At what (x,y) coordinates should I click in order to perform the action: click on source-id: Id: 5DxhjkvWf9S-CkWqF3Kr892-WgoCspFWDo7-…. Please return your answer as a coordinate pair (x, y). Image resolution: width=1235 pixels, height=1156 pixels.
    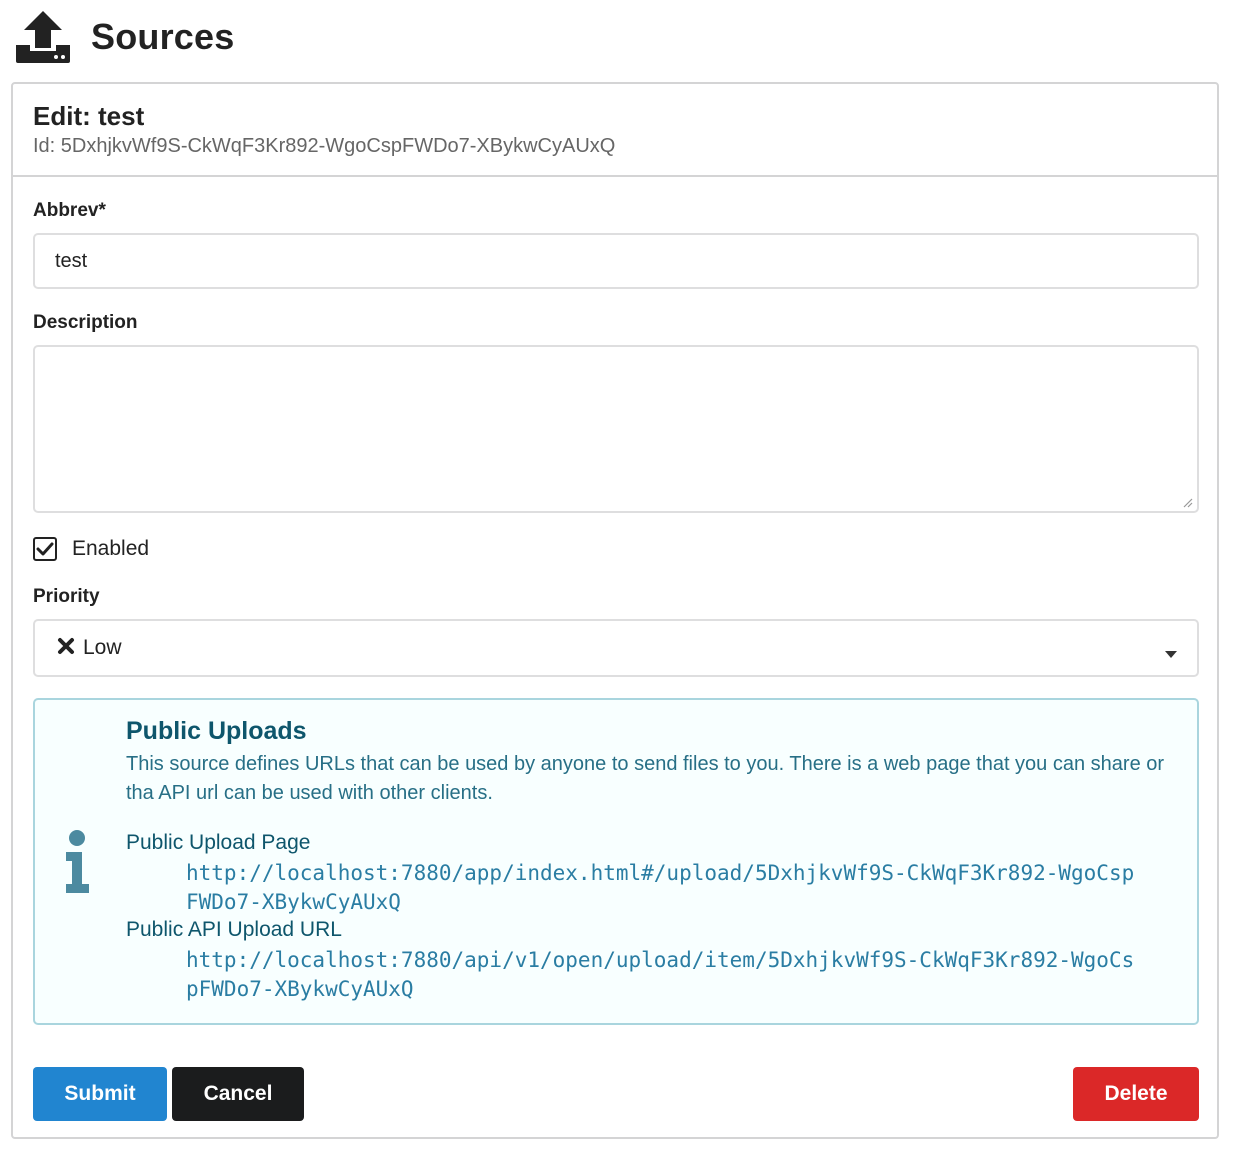
    Looking at the image, I should click on (324, 146).